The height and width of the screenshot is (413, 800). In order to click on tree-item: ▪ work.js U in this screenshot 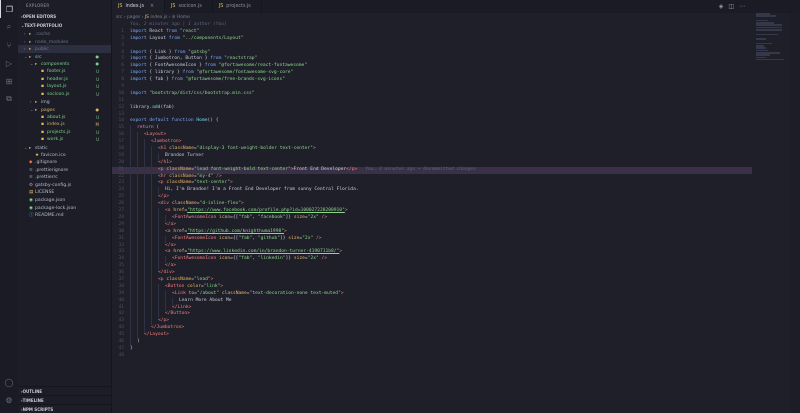, I will do `click(64, 140)`.